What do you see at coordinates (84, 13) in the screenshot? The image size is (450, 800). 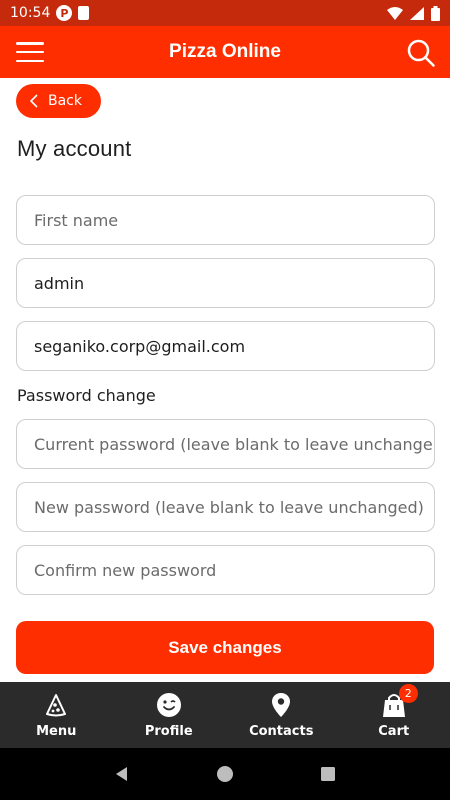 I see `sd-card-icon` at bounding box center [84, 13].